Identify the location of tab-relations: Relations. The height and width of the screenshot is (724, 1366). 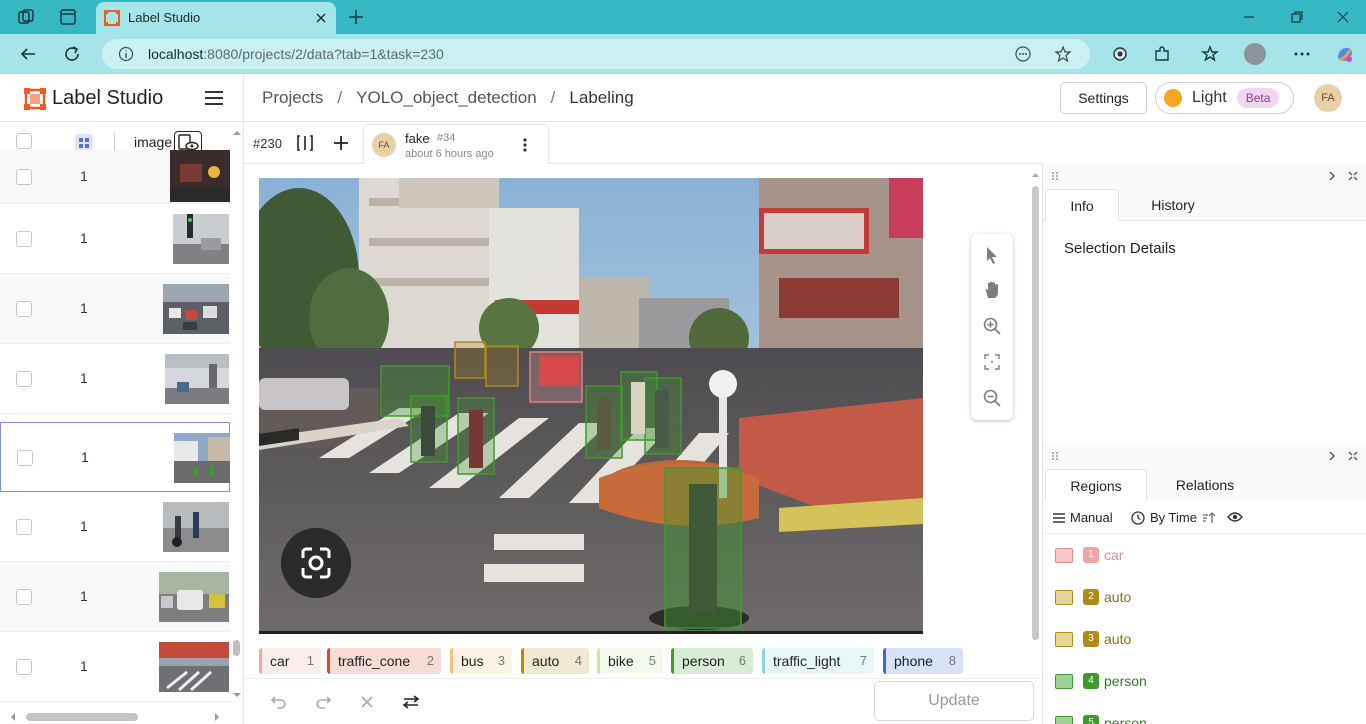
(1205, 485).